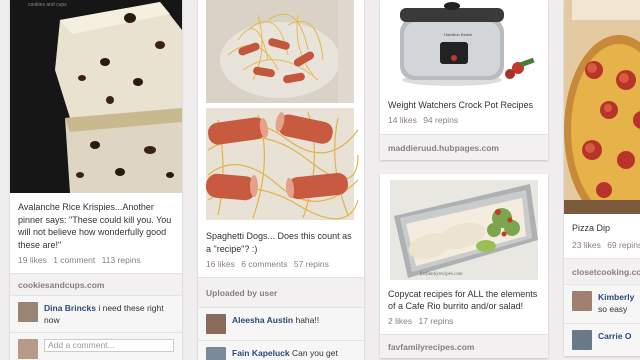 The height and width of the screenshot is (360, 640). Describe the element at coordinates (400, 321) in the screenshot. I see `likes-count: 2 likes` at that location.